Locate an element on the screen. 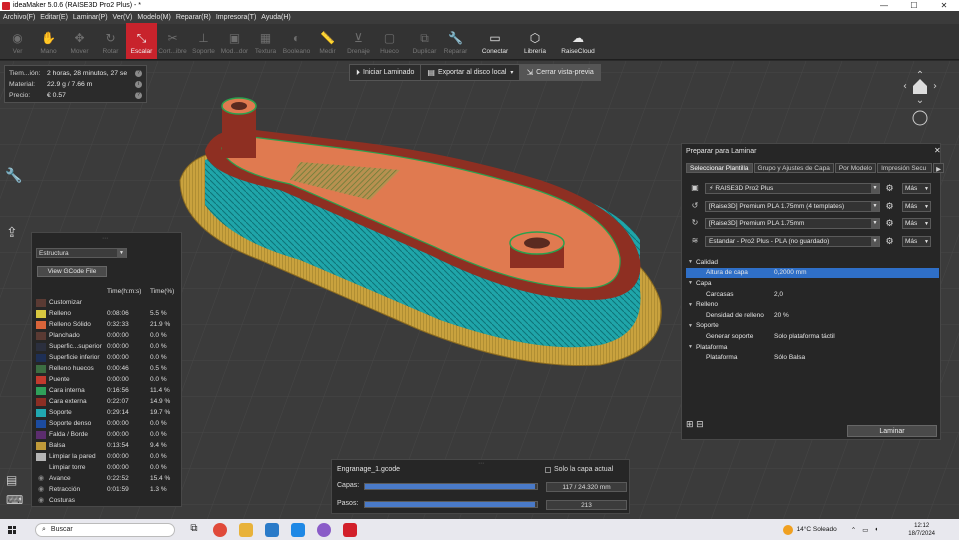 The image size is (959, 540). tool-soporte-button: ⊥ Soporte is located at coordinates (203, 41).